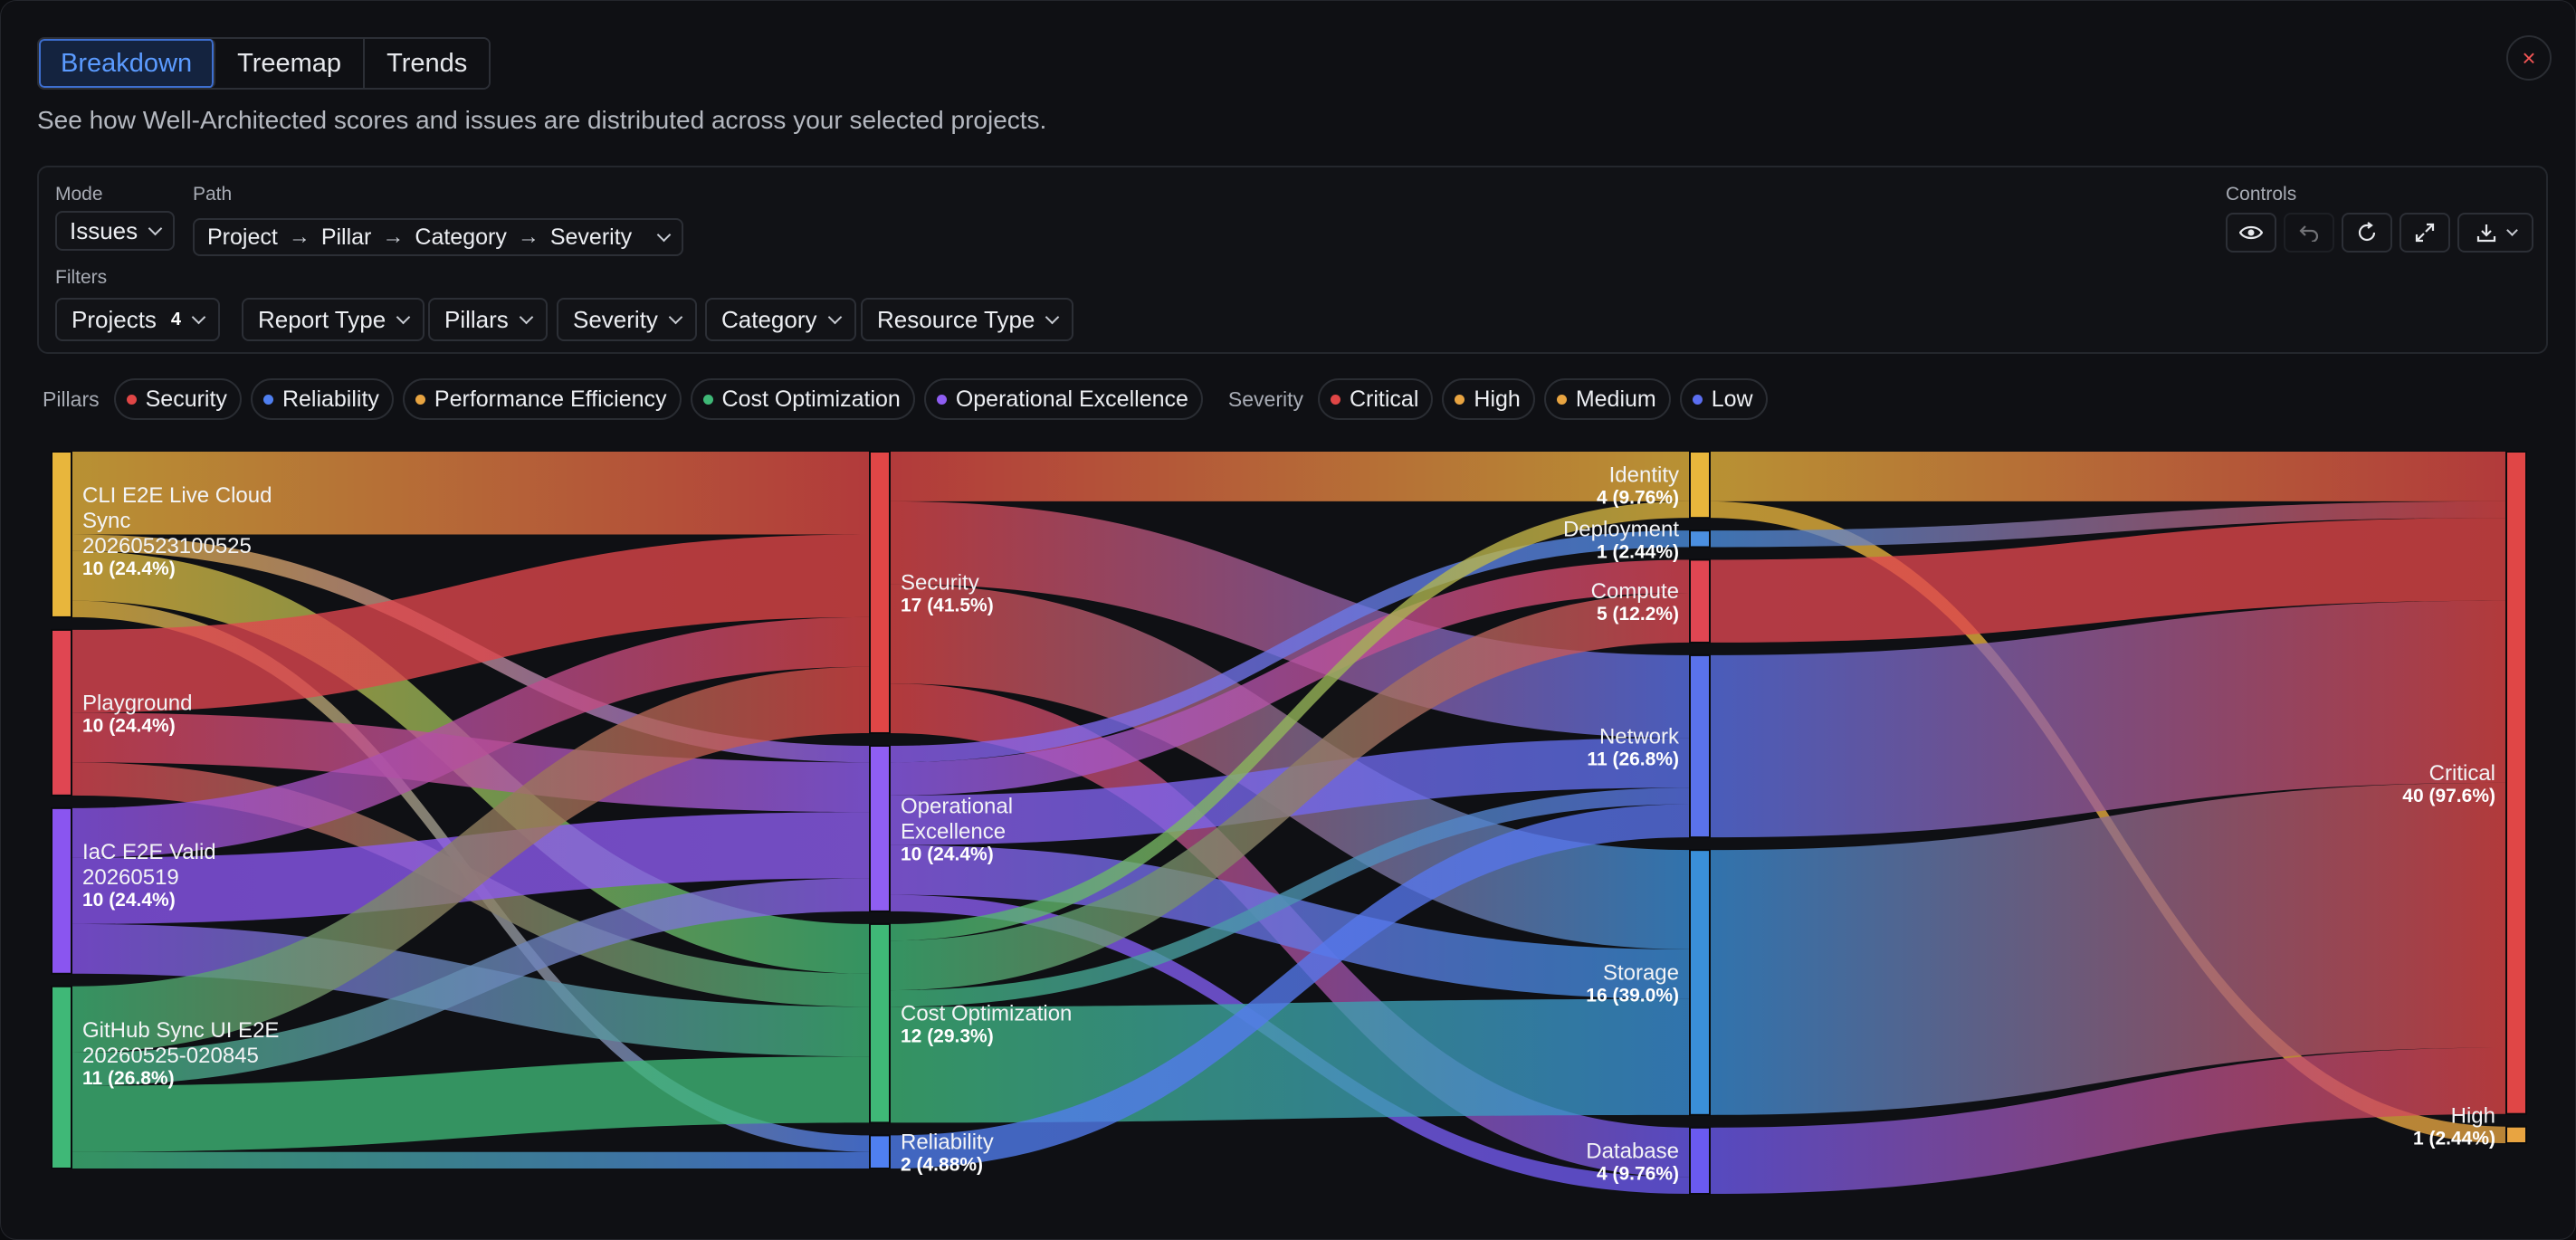  Describe the element at coordinates (880, 828) in the screenshot. I see `sankey-node-ops` at that location.